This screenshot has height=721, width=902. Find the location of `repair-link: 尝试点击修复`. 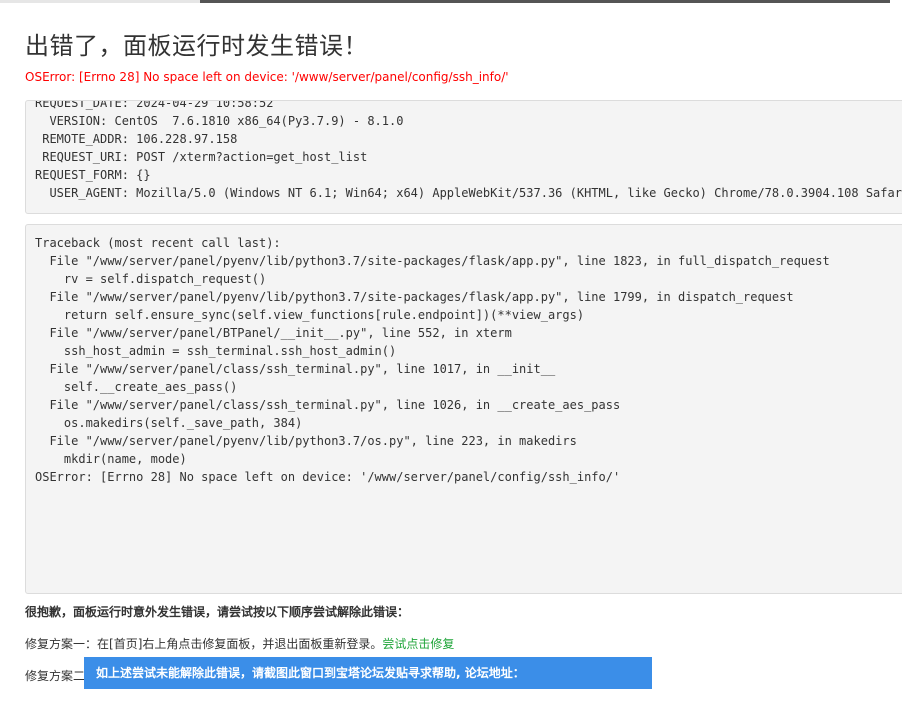

repair-link: 尝试点击修复 is located at coordinates (418, 644).